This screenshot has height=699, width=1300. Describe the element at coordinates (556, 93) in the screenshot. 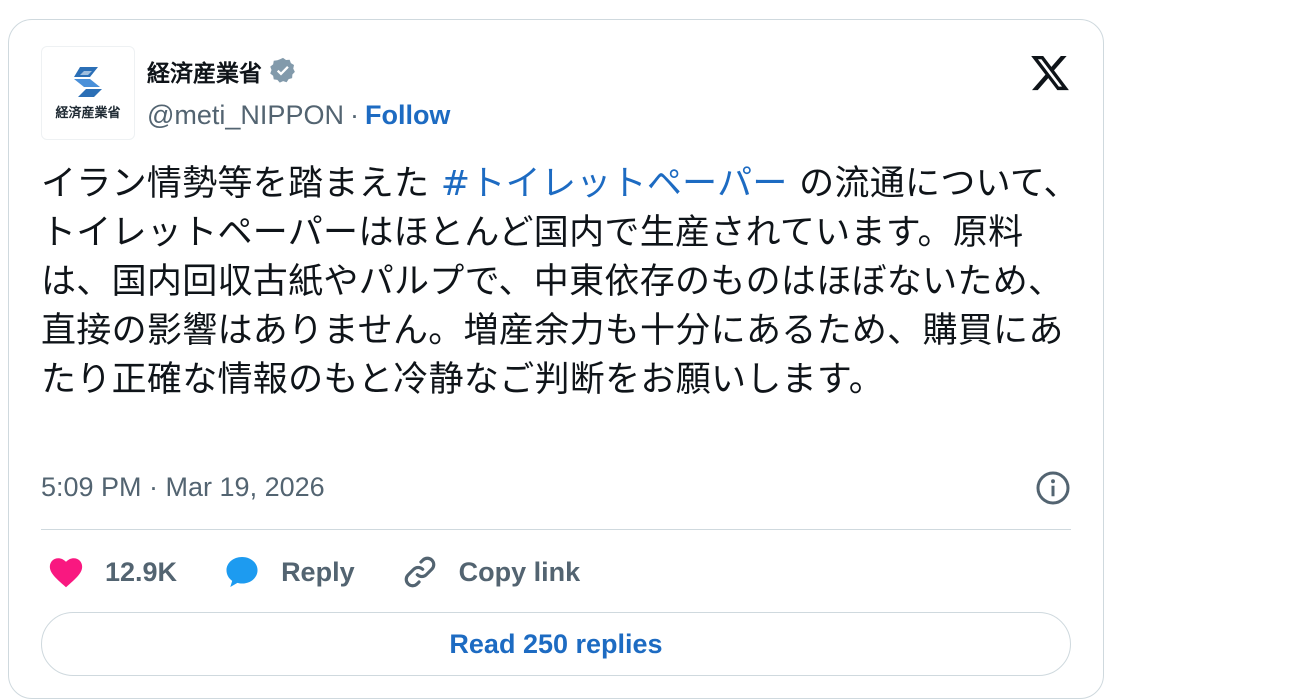

I see `tweet-header: 経済産業省 経済産業省 @meti_NIPPON · Follow` at that location.